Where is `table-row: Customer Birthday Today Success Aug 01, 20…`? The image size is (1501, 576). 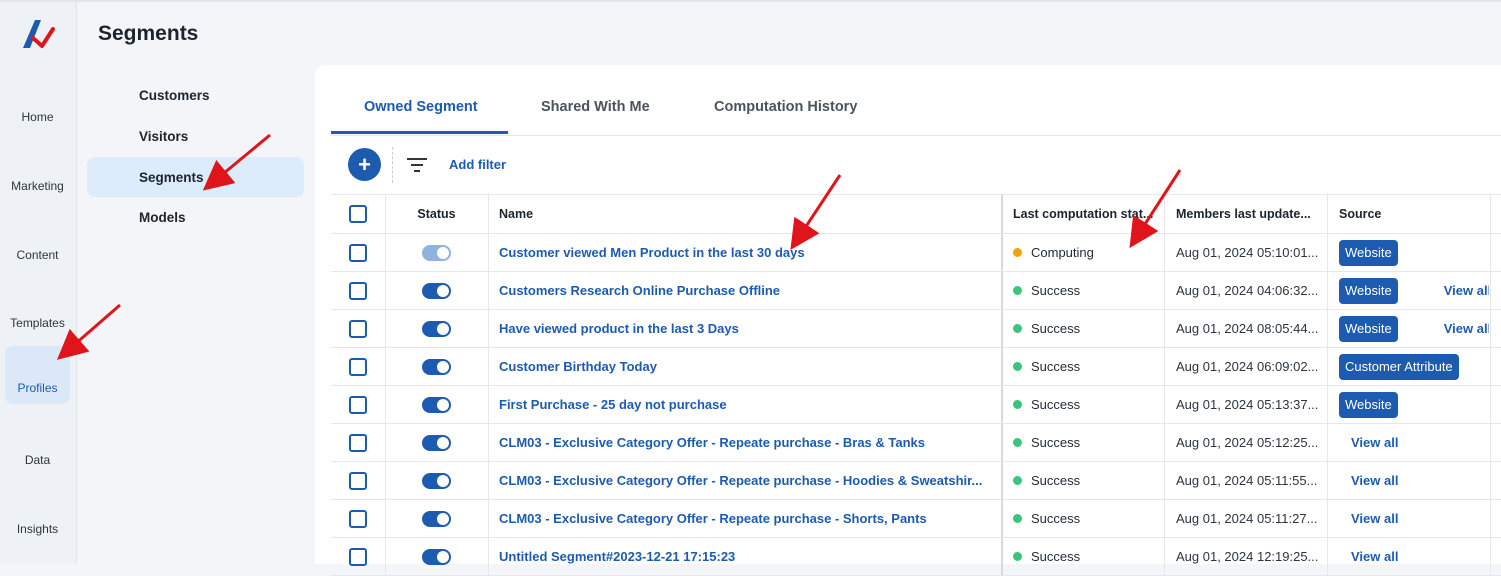 table-row: Customer Birthday Today Success Aug 01, 20… is located at coordinates (916, 367).